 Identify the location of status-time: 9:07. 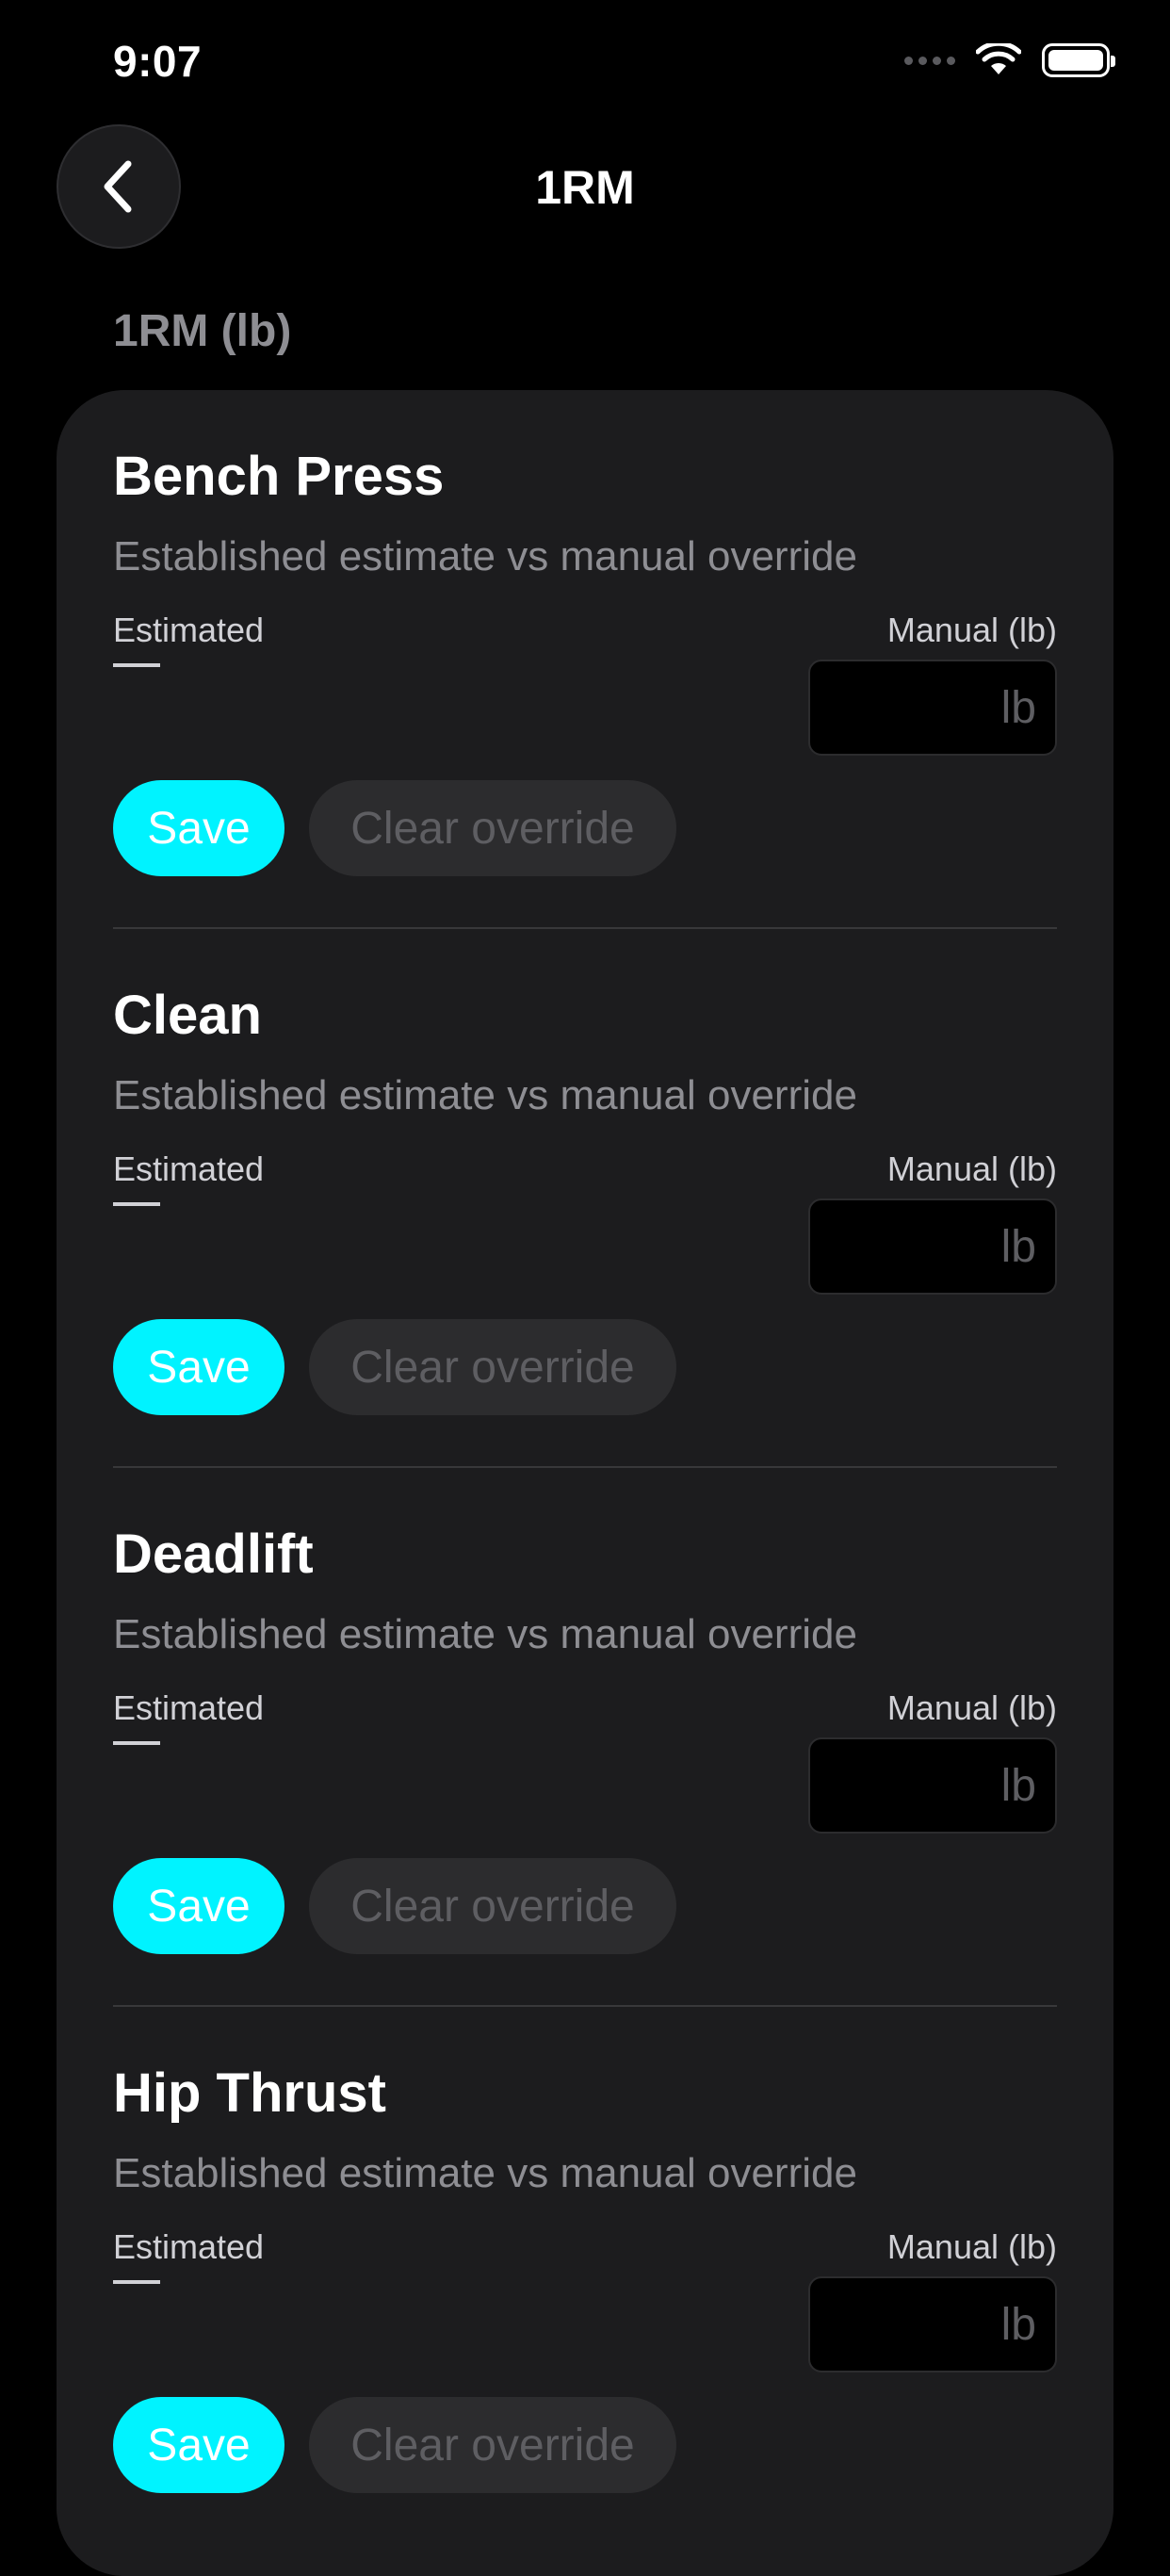
(158, 61).